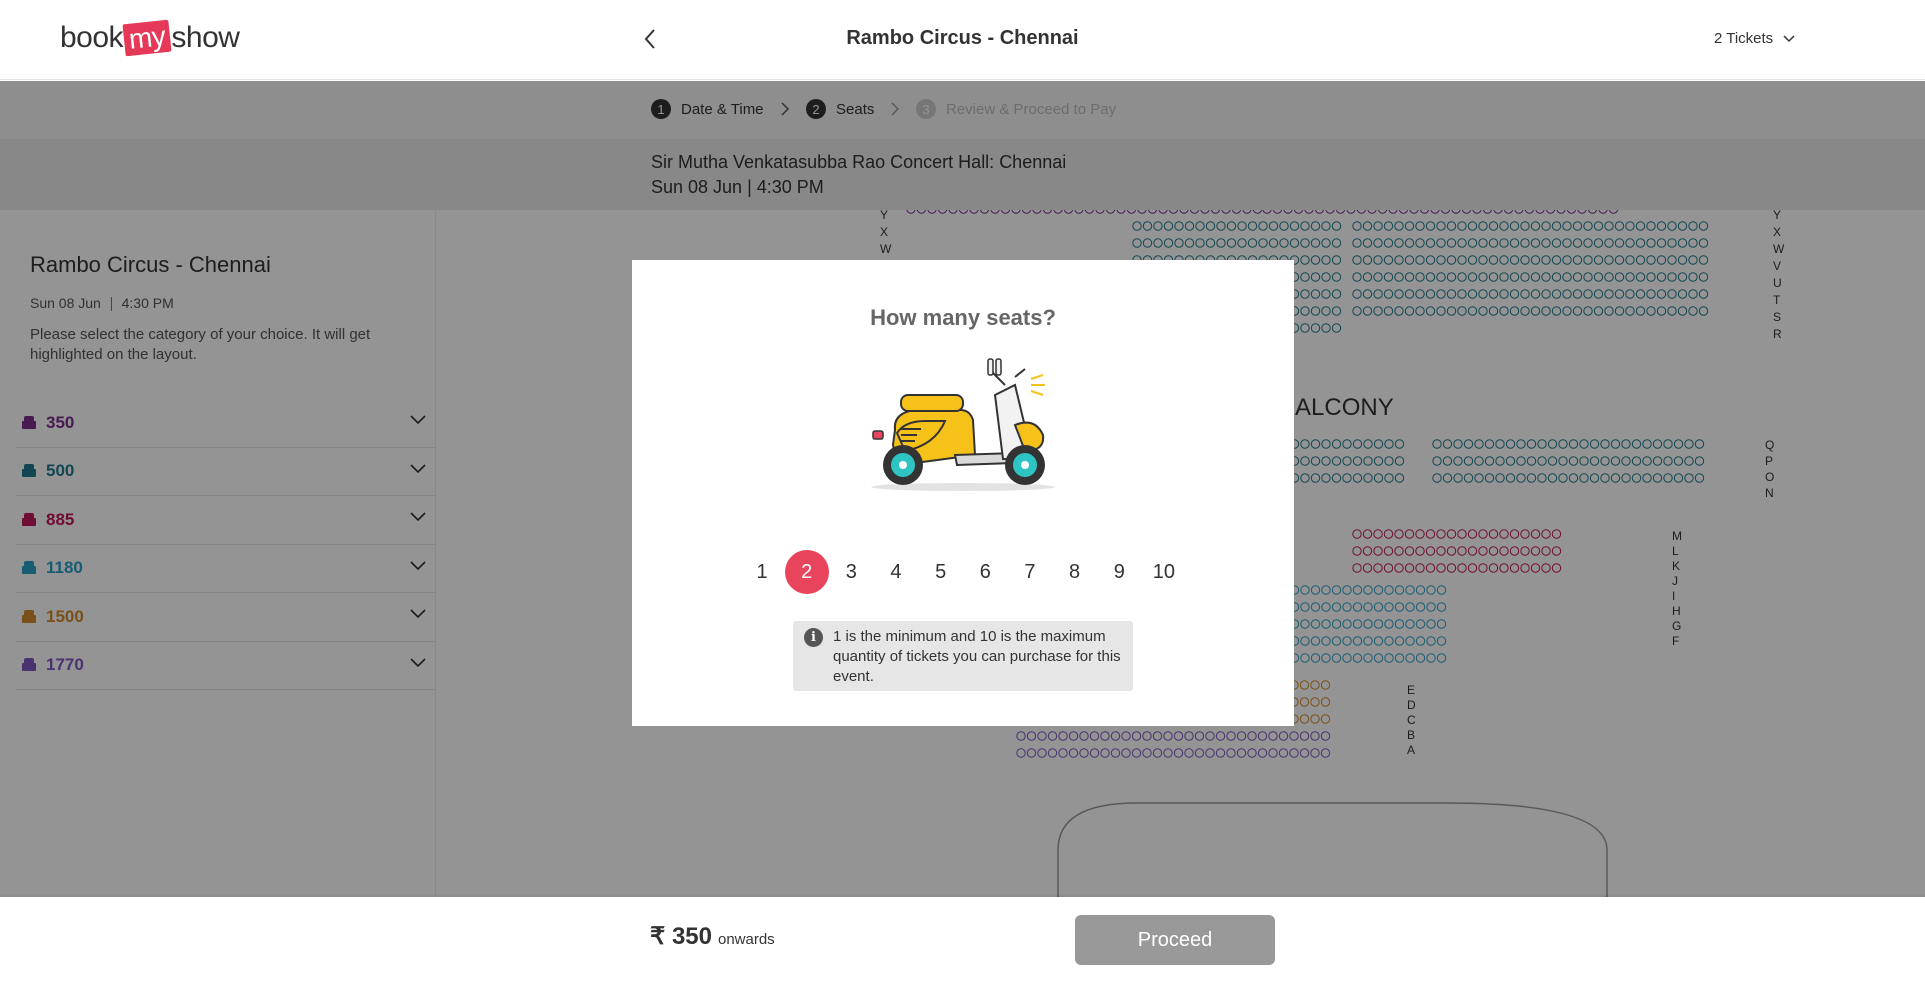 This screenshot has width=1925, height=985. Describe the element at coordinates (681, 936) in the screenshot. I see `starting-price-amount: ₹ 350` at that location.